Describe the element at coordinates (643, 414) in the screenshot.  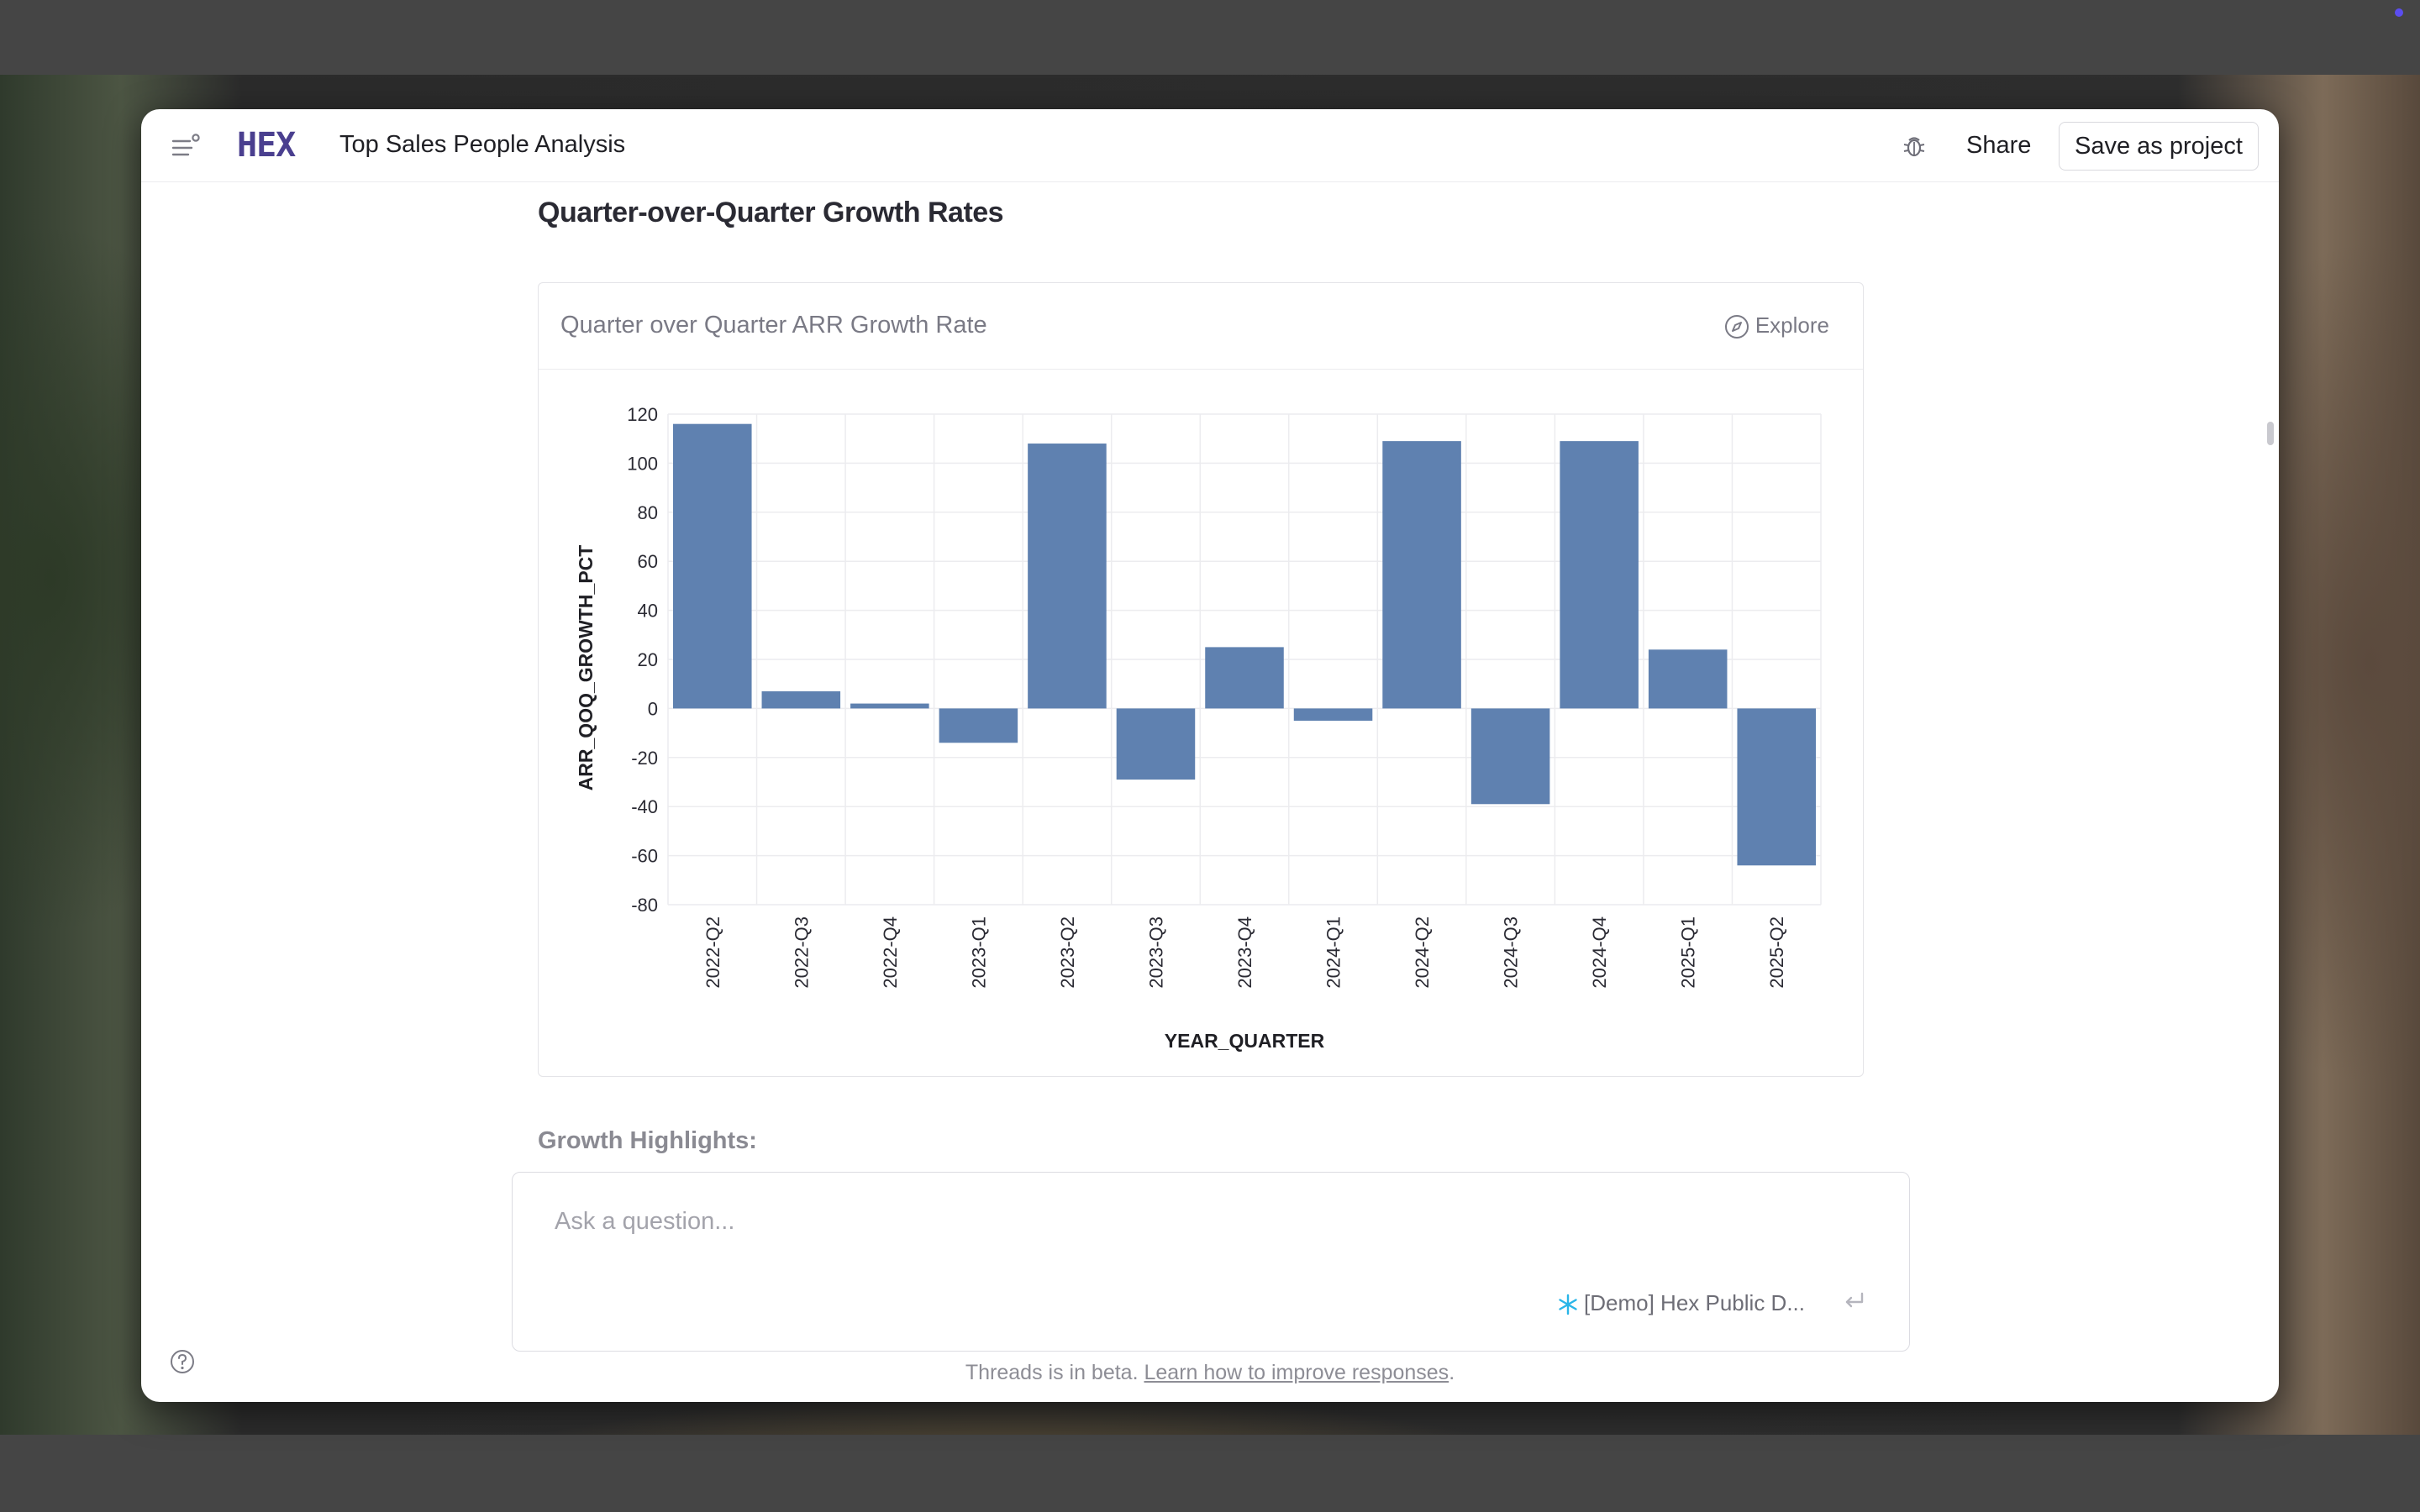
I see `y-tick-label: 120` at that location.